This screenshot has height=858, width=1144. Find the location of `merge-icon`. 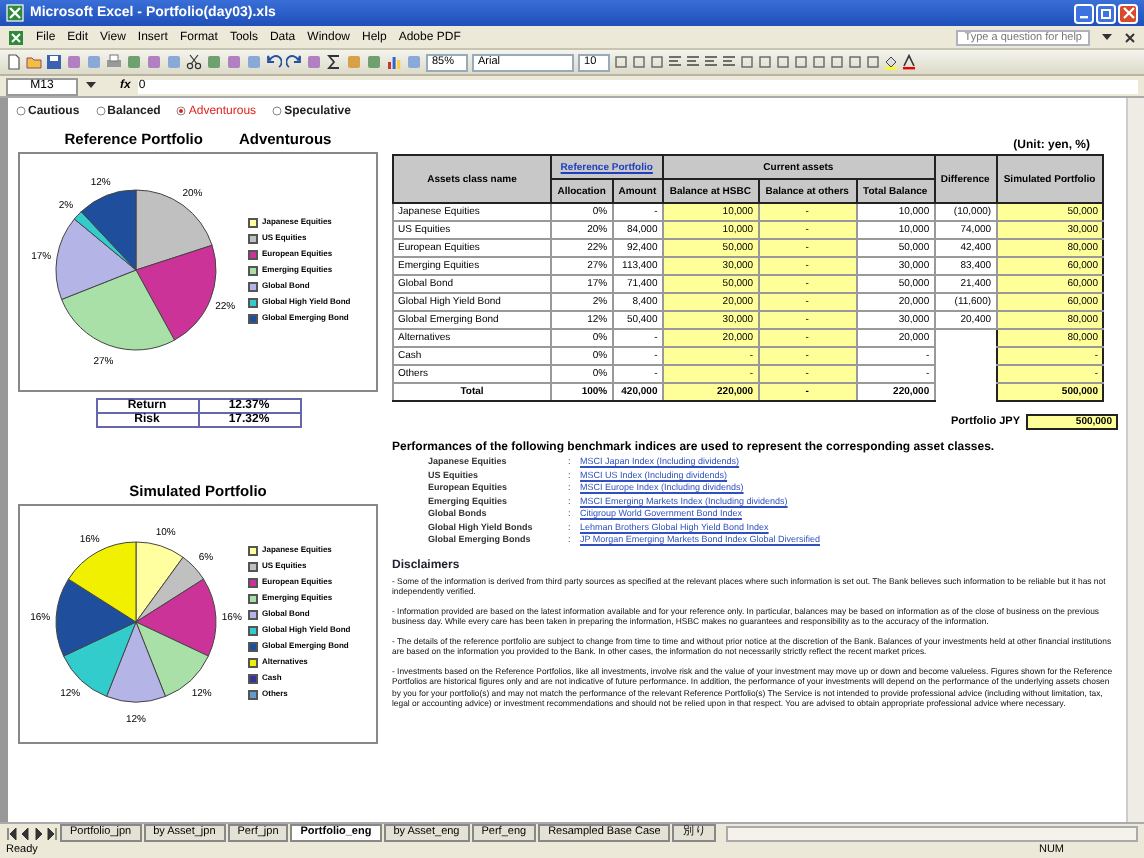

merge-icon is located at coordinates (729, 62).